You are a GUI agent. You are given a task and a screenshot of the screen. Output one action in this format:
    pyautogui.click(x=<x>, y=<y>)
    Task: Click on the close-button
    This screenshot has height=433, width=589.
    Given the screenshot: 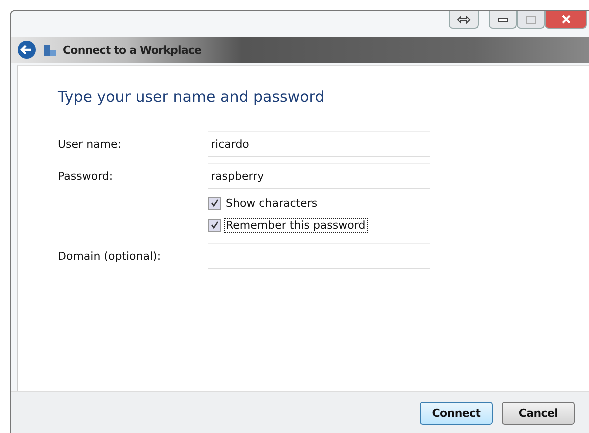 What is the action you would take?
    pyautogui.click(x=566, y=20)
    